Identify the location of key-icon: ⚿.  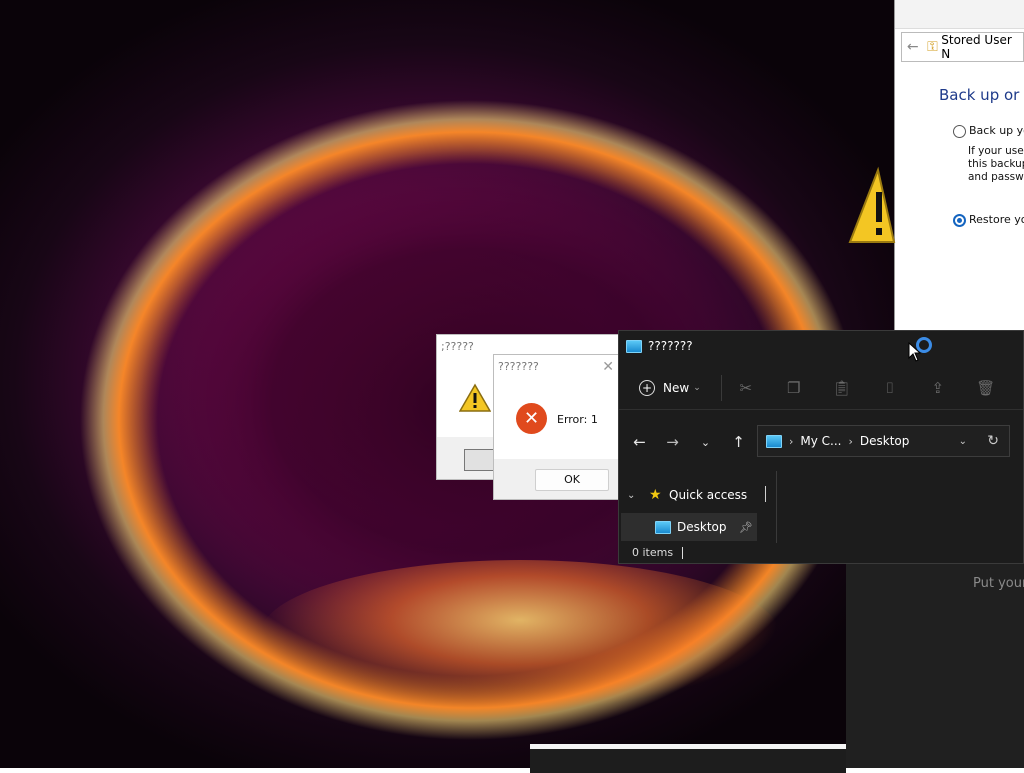
(932, 47).